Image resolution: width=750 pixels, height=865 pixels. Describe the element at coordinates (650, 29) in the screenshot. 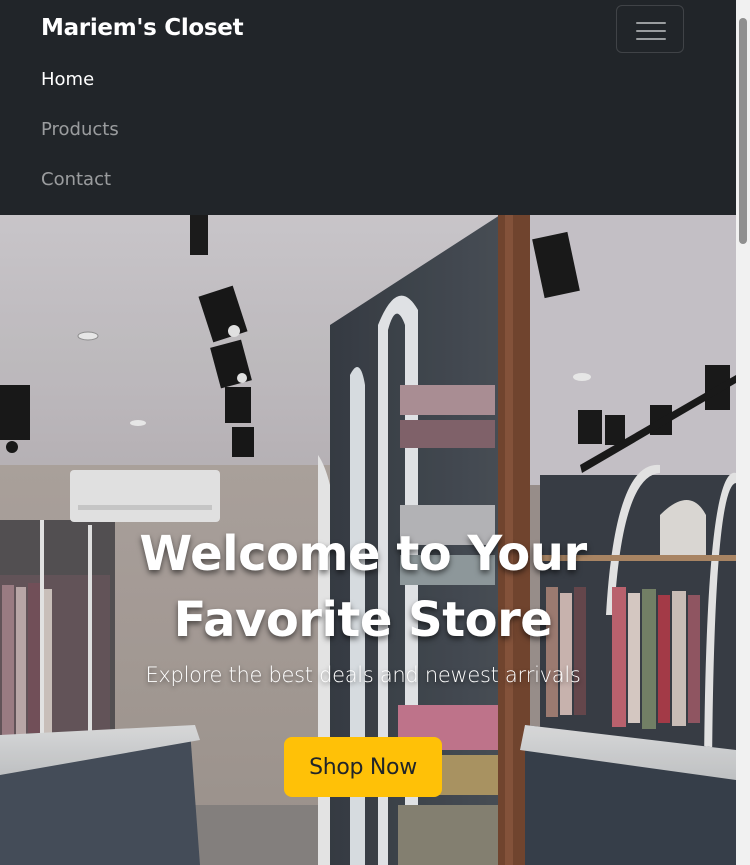

I see `navbar-toggle-button` at that location.